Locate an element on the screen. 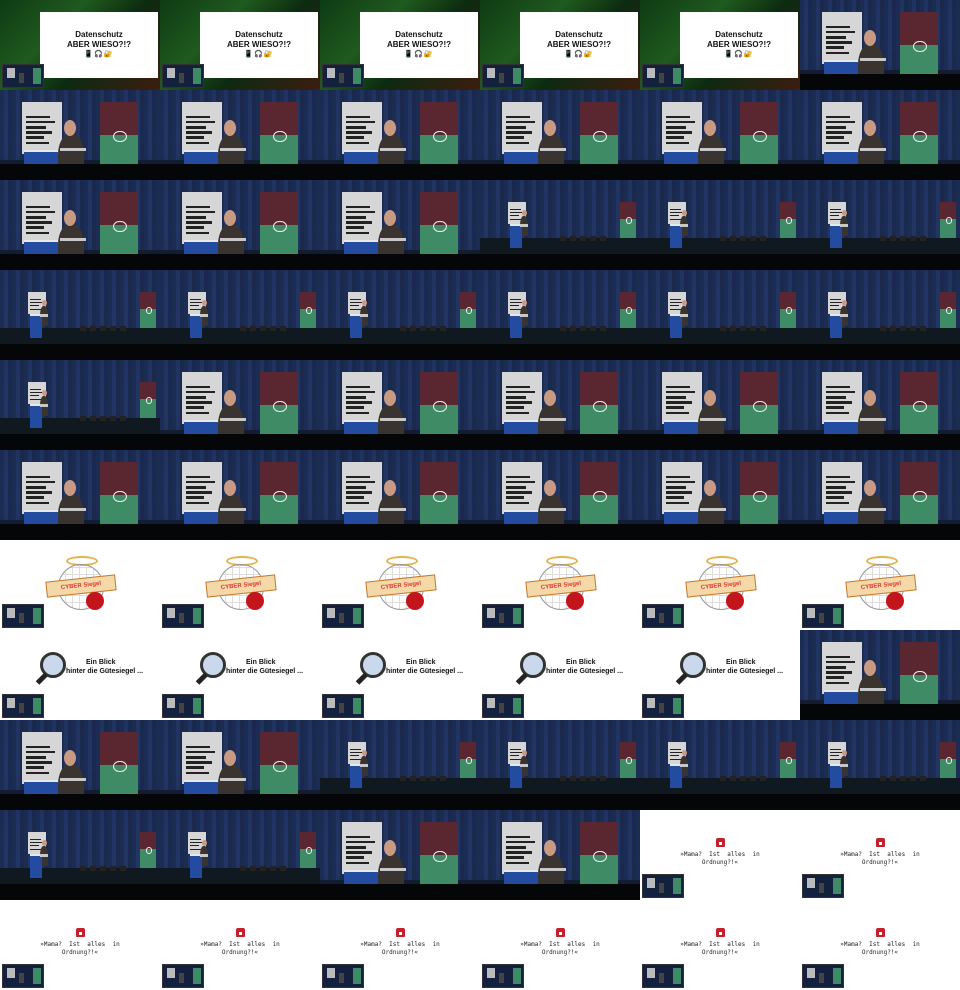 The height and width of the screenshot is (990, 960). slide-title-line2: ABER WIESO?!? is located at coordinates (259, 44).